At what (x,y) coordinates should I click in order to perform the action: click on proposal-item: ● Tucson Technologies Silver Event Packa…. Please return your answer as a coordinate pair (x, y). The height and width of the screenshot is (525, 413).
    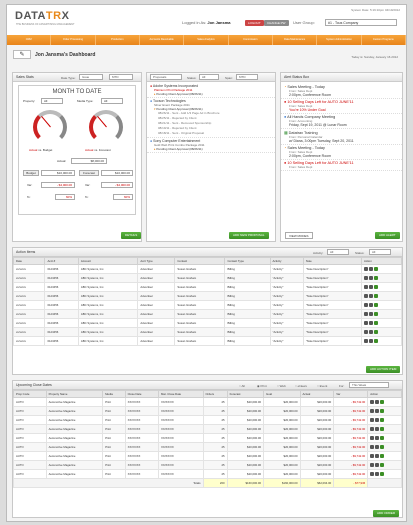
    Looking at the image, I should click on (211, 118).